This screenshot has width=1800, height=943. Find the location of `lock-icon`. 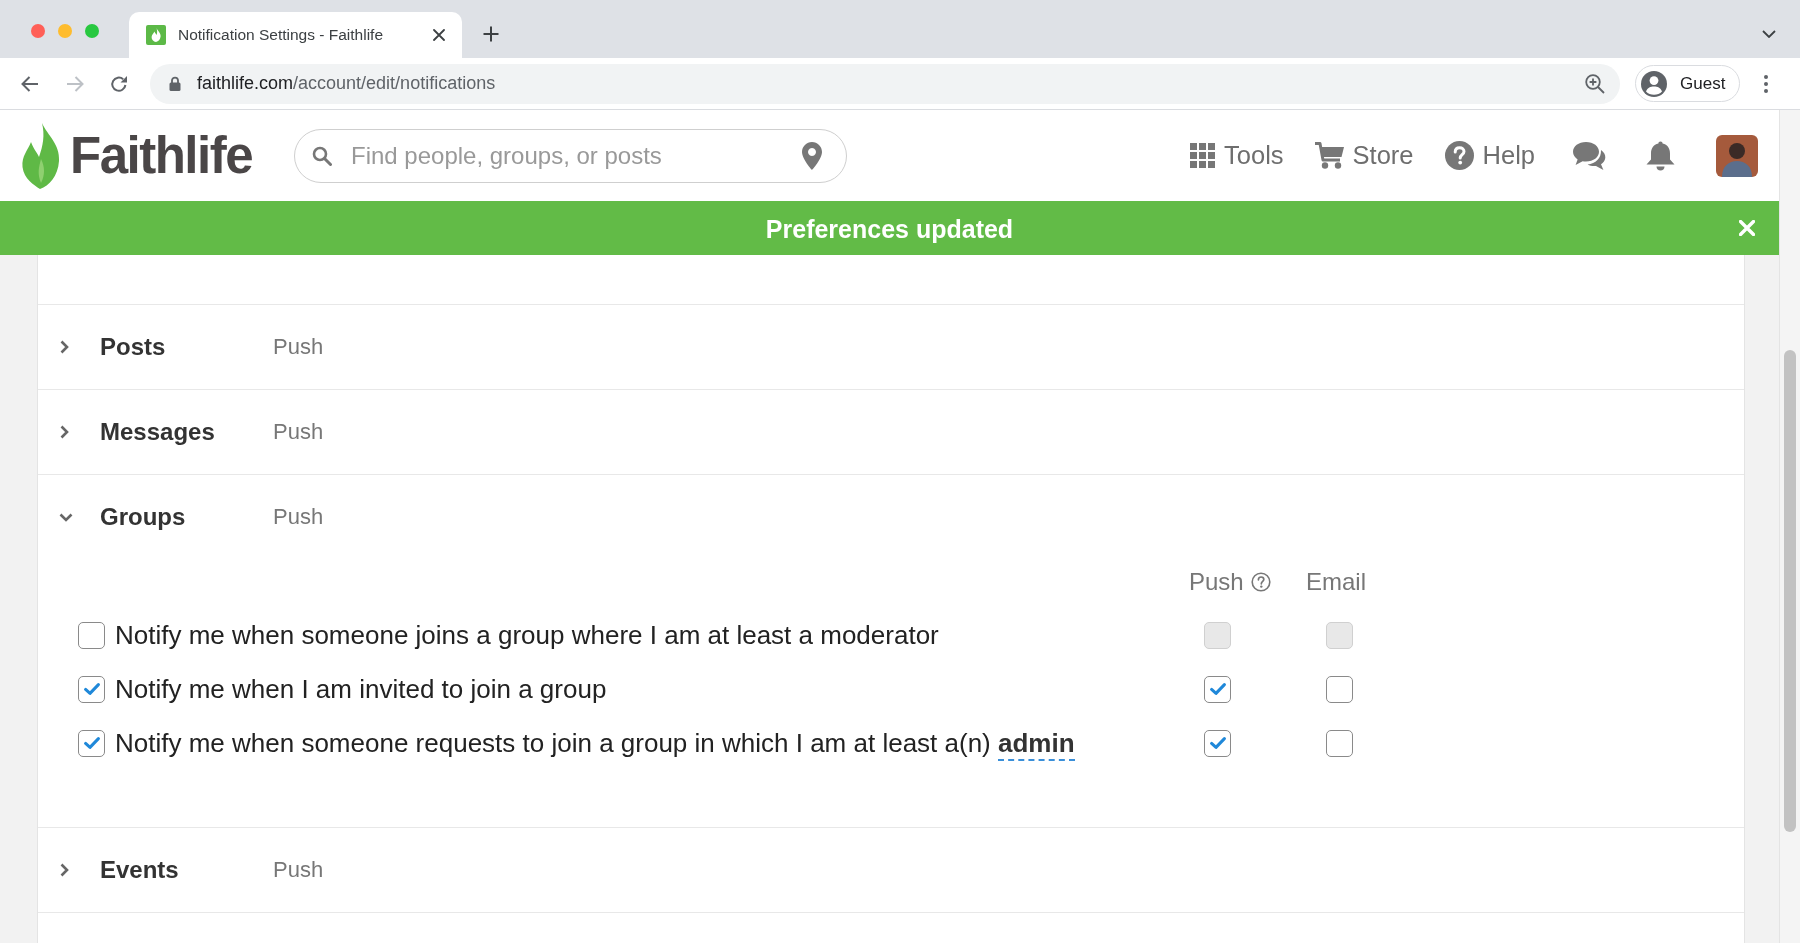

lock-icon is located at coordinates (175, 83).